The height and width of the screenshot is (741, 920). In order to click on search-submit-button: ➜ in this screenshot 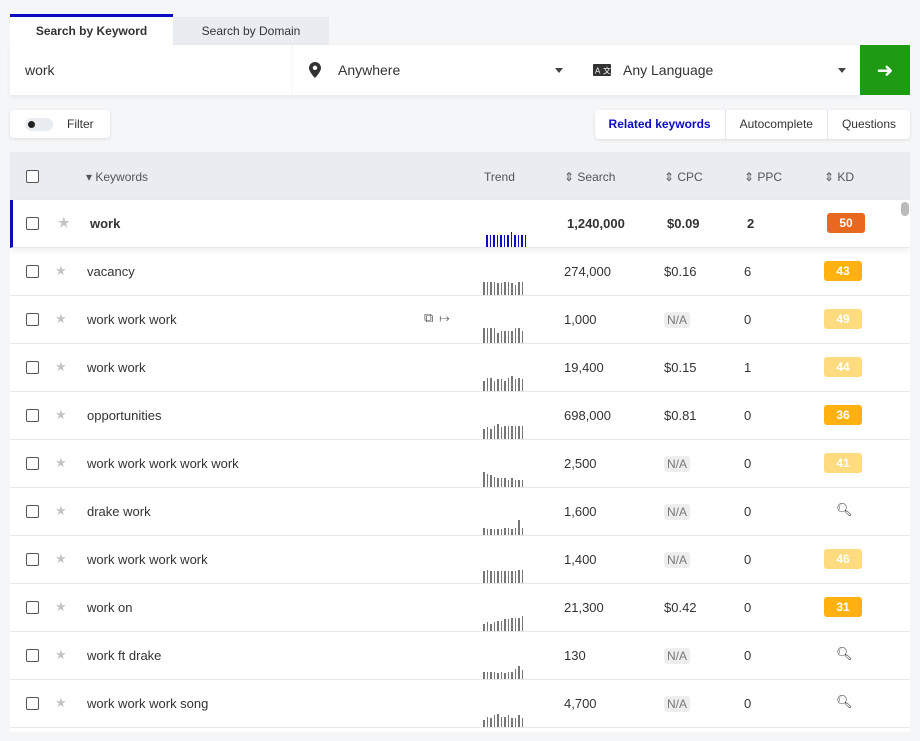, I will do `click(885, 70)`.